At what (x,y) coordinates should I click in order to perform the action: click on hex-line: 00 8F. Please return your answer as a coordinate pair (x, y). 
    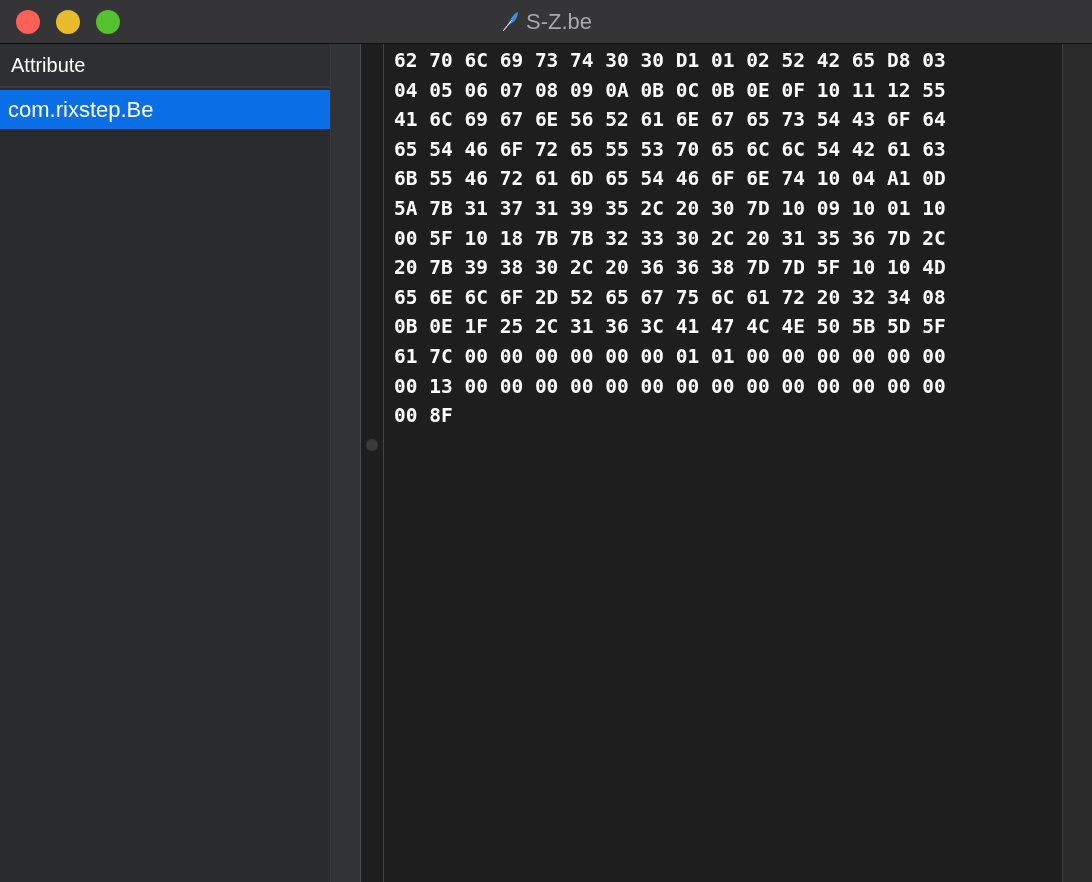
    Looking at the image, I should click on (424, 416).